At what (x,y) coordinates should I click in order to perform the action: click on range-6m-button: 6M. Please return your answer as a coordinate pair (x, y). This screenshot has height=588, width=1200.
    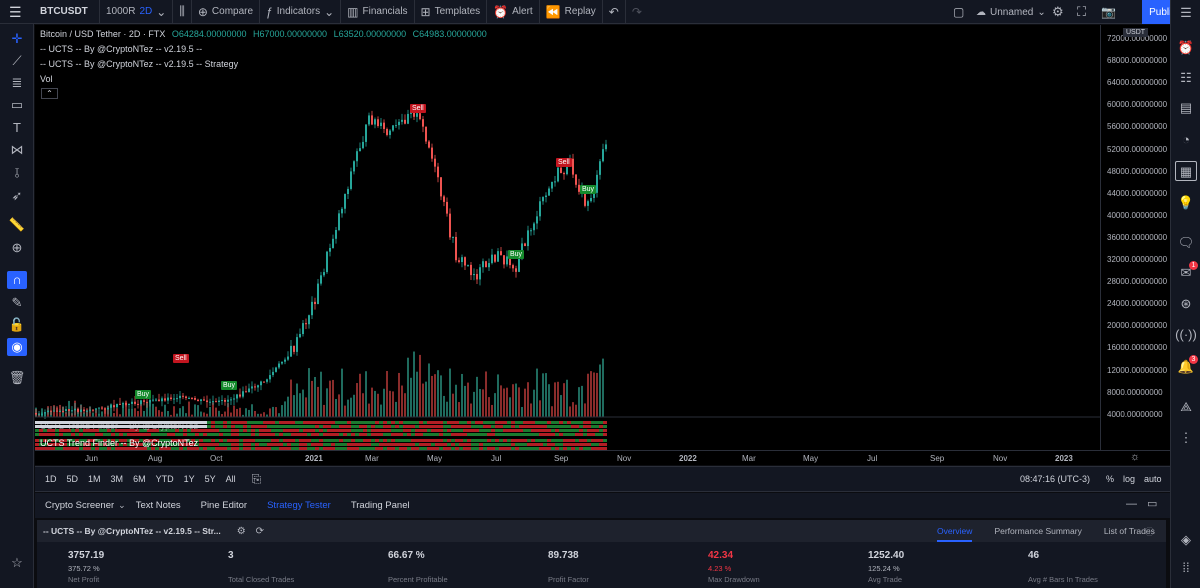
    Looking at the image, I should click on (139, 479).